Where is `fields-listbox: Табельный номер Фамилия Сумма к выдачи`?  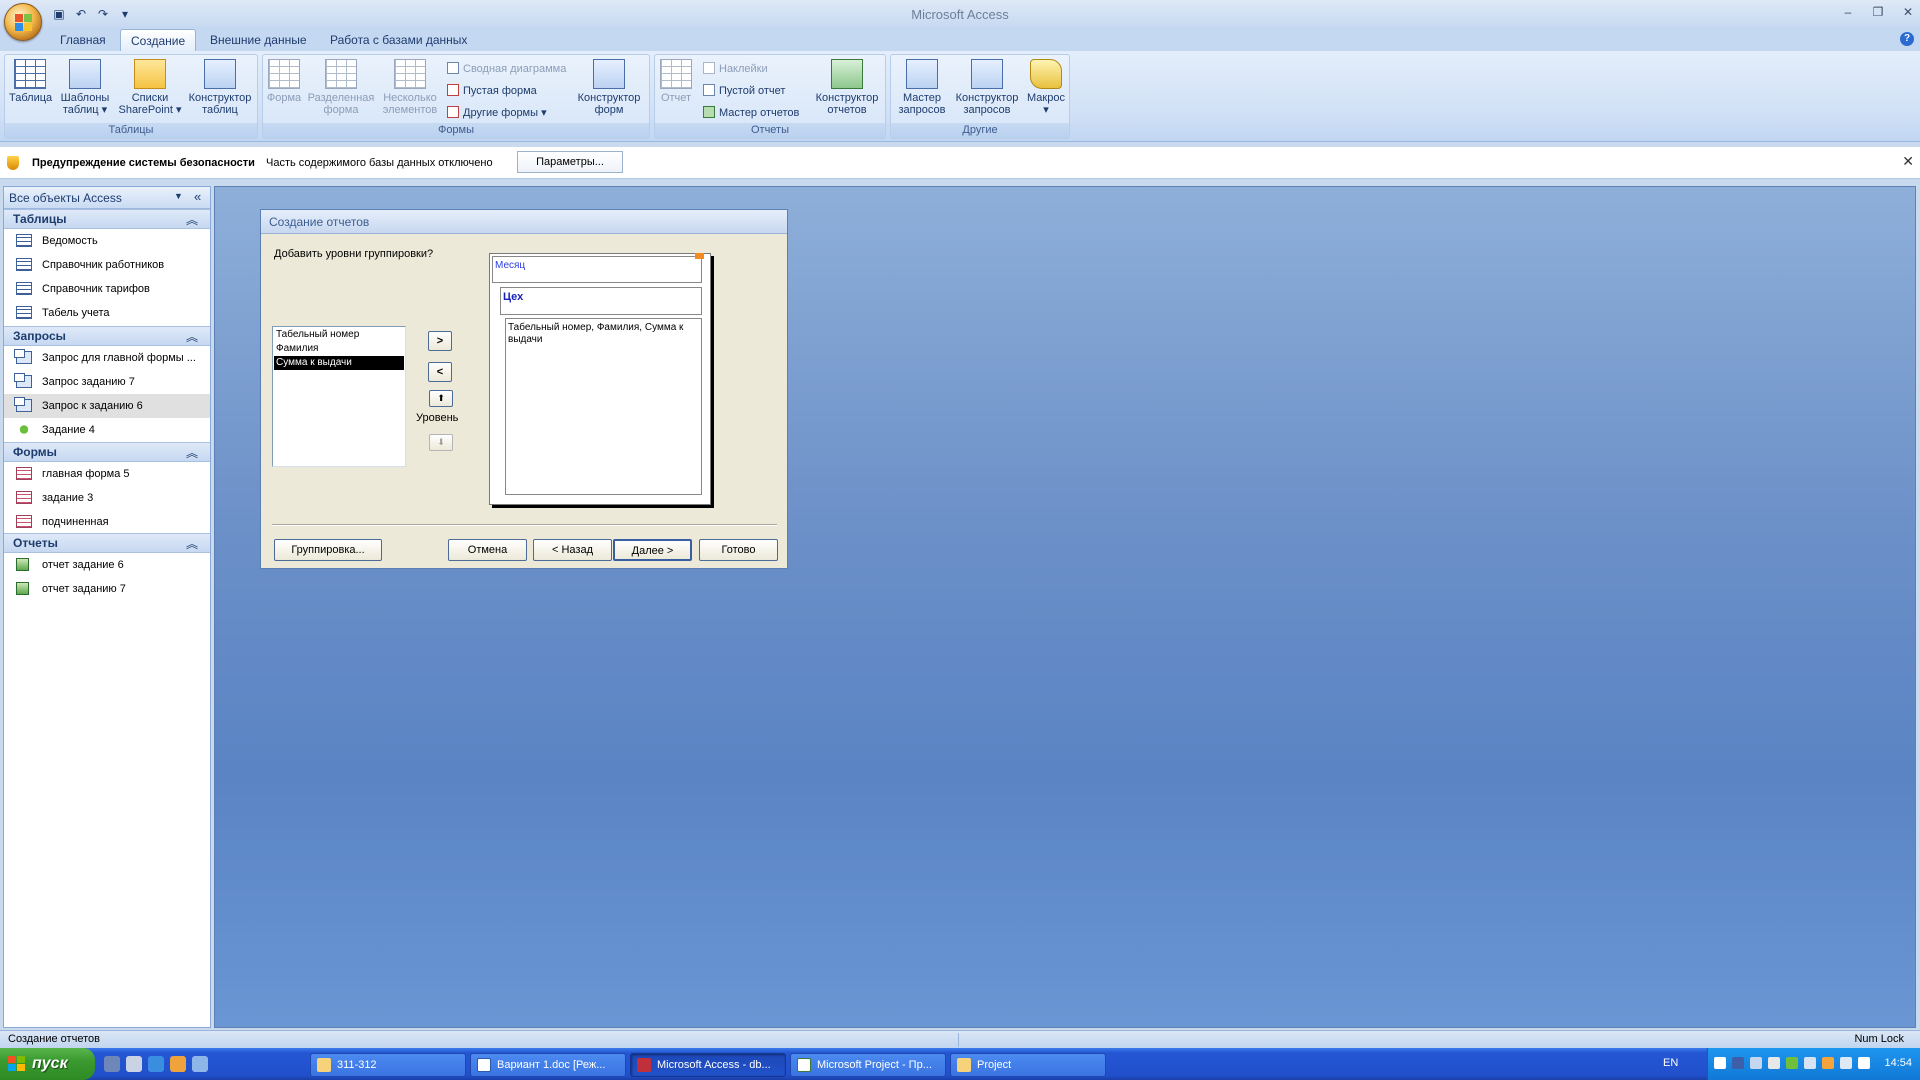 fields-listbox: Табельный номер Фамилия Сумма к выдачи is located at coordinates (339, 396).